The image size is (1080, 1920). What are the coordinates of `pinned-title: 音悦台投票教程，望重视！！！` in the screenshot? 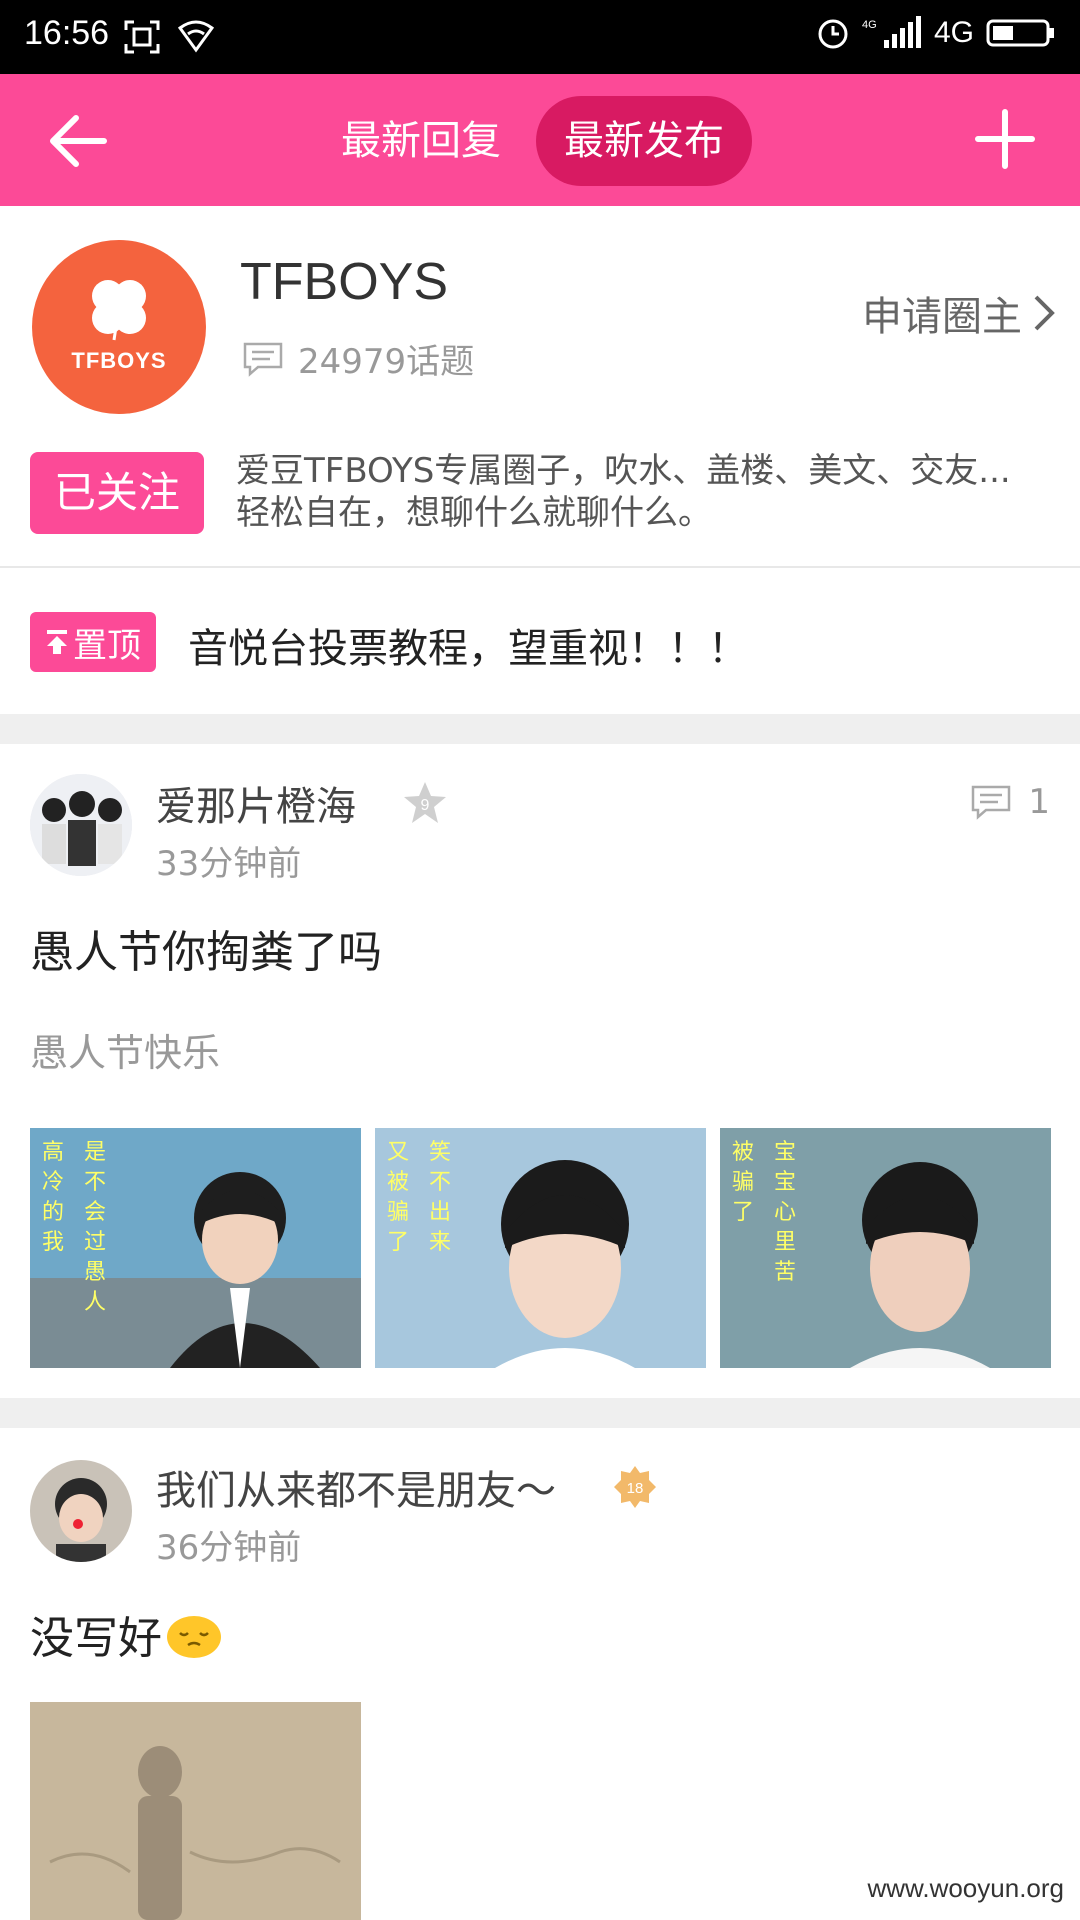 It's located at (468, 649).